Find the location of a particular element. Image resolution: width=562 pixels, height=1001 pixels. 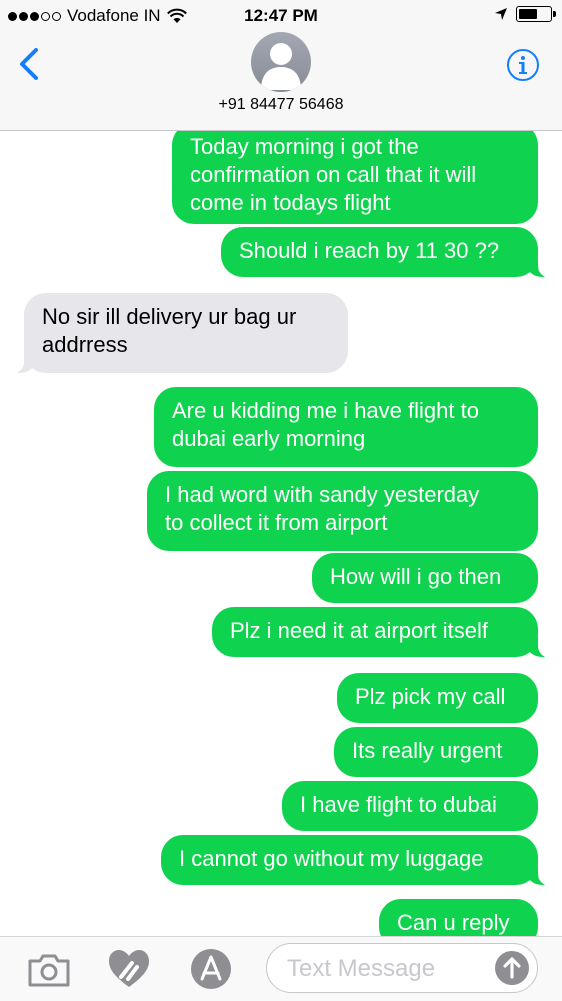

status-right is located at coordinates (525, 14).